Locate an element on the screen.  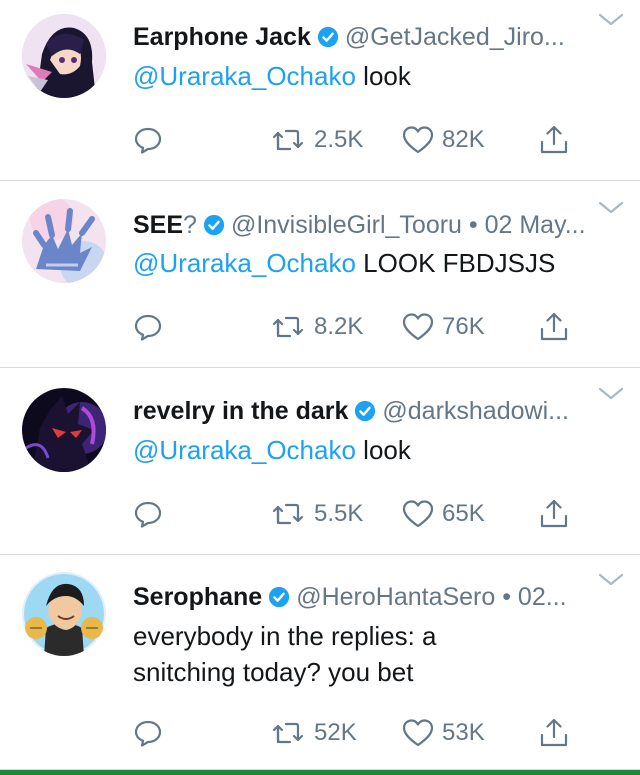
retweet-count: 52K is located at coordinates (335, 732).